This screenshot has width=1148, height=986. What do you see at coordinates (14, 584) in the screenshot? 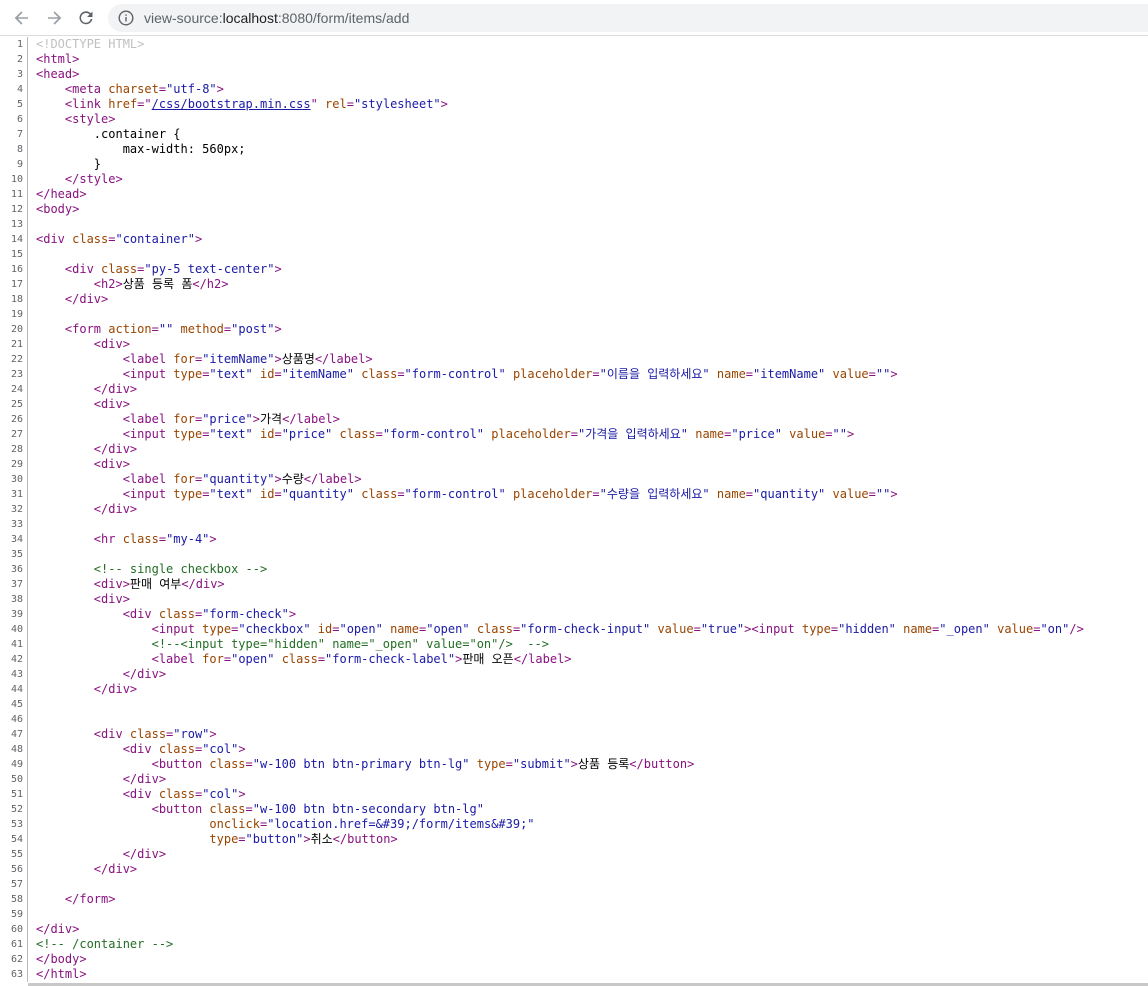
I see `line-number: 37` at bounding box center [14, 584].